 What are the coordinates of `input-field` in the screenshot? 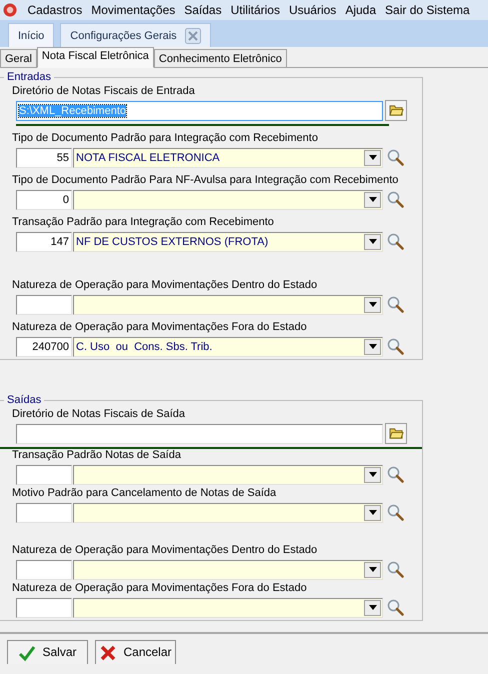 It's located at (199, 434).